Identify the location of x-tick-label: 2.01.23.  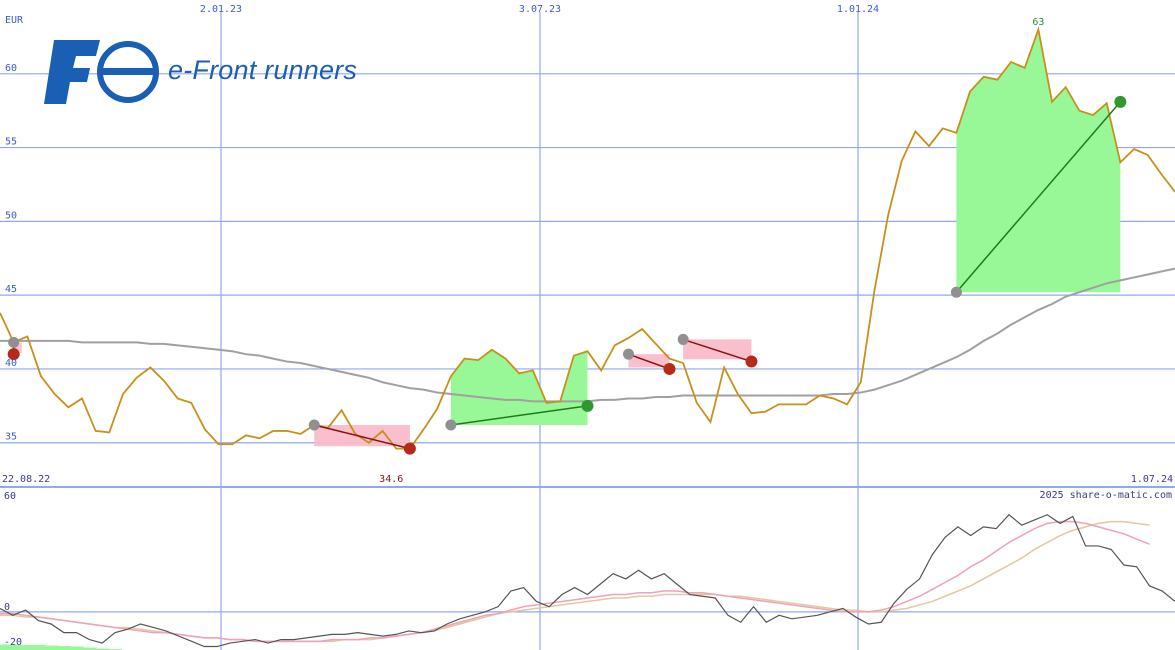
(221, 9).